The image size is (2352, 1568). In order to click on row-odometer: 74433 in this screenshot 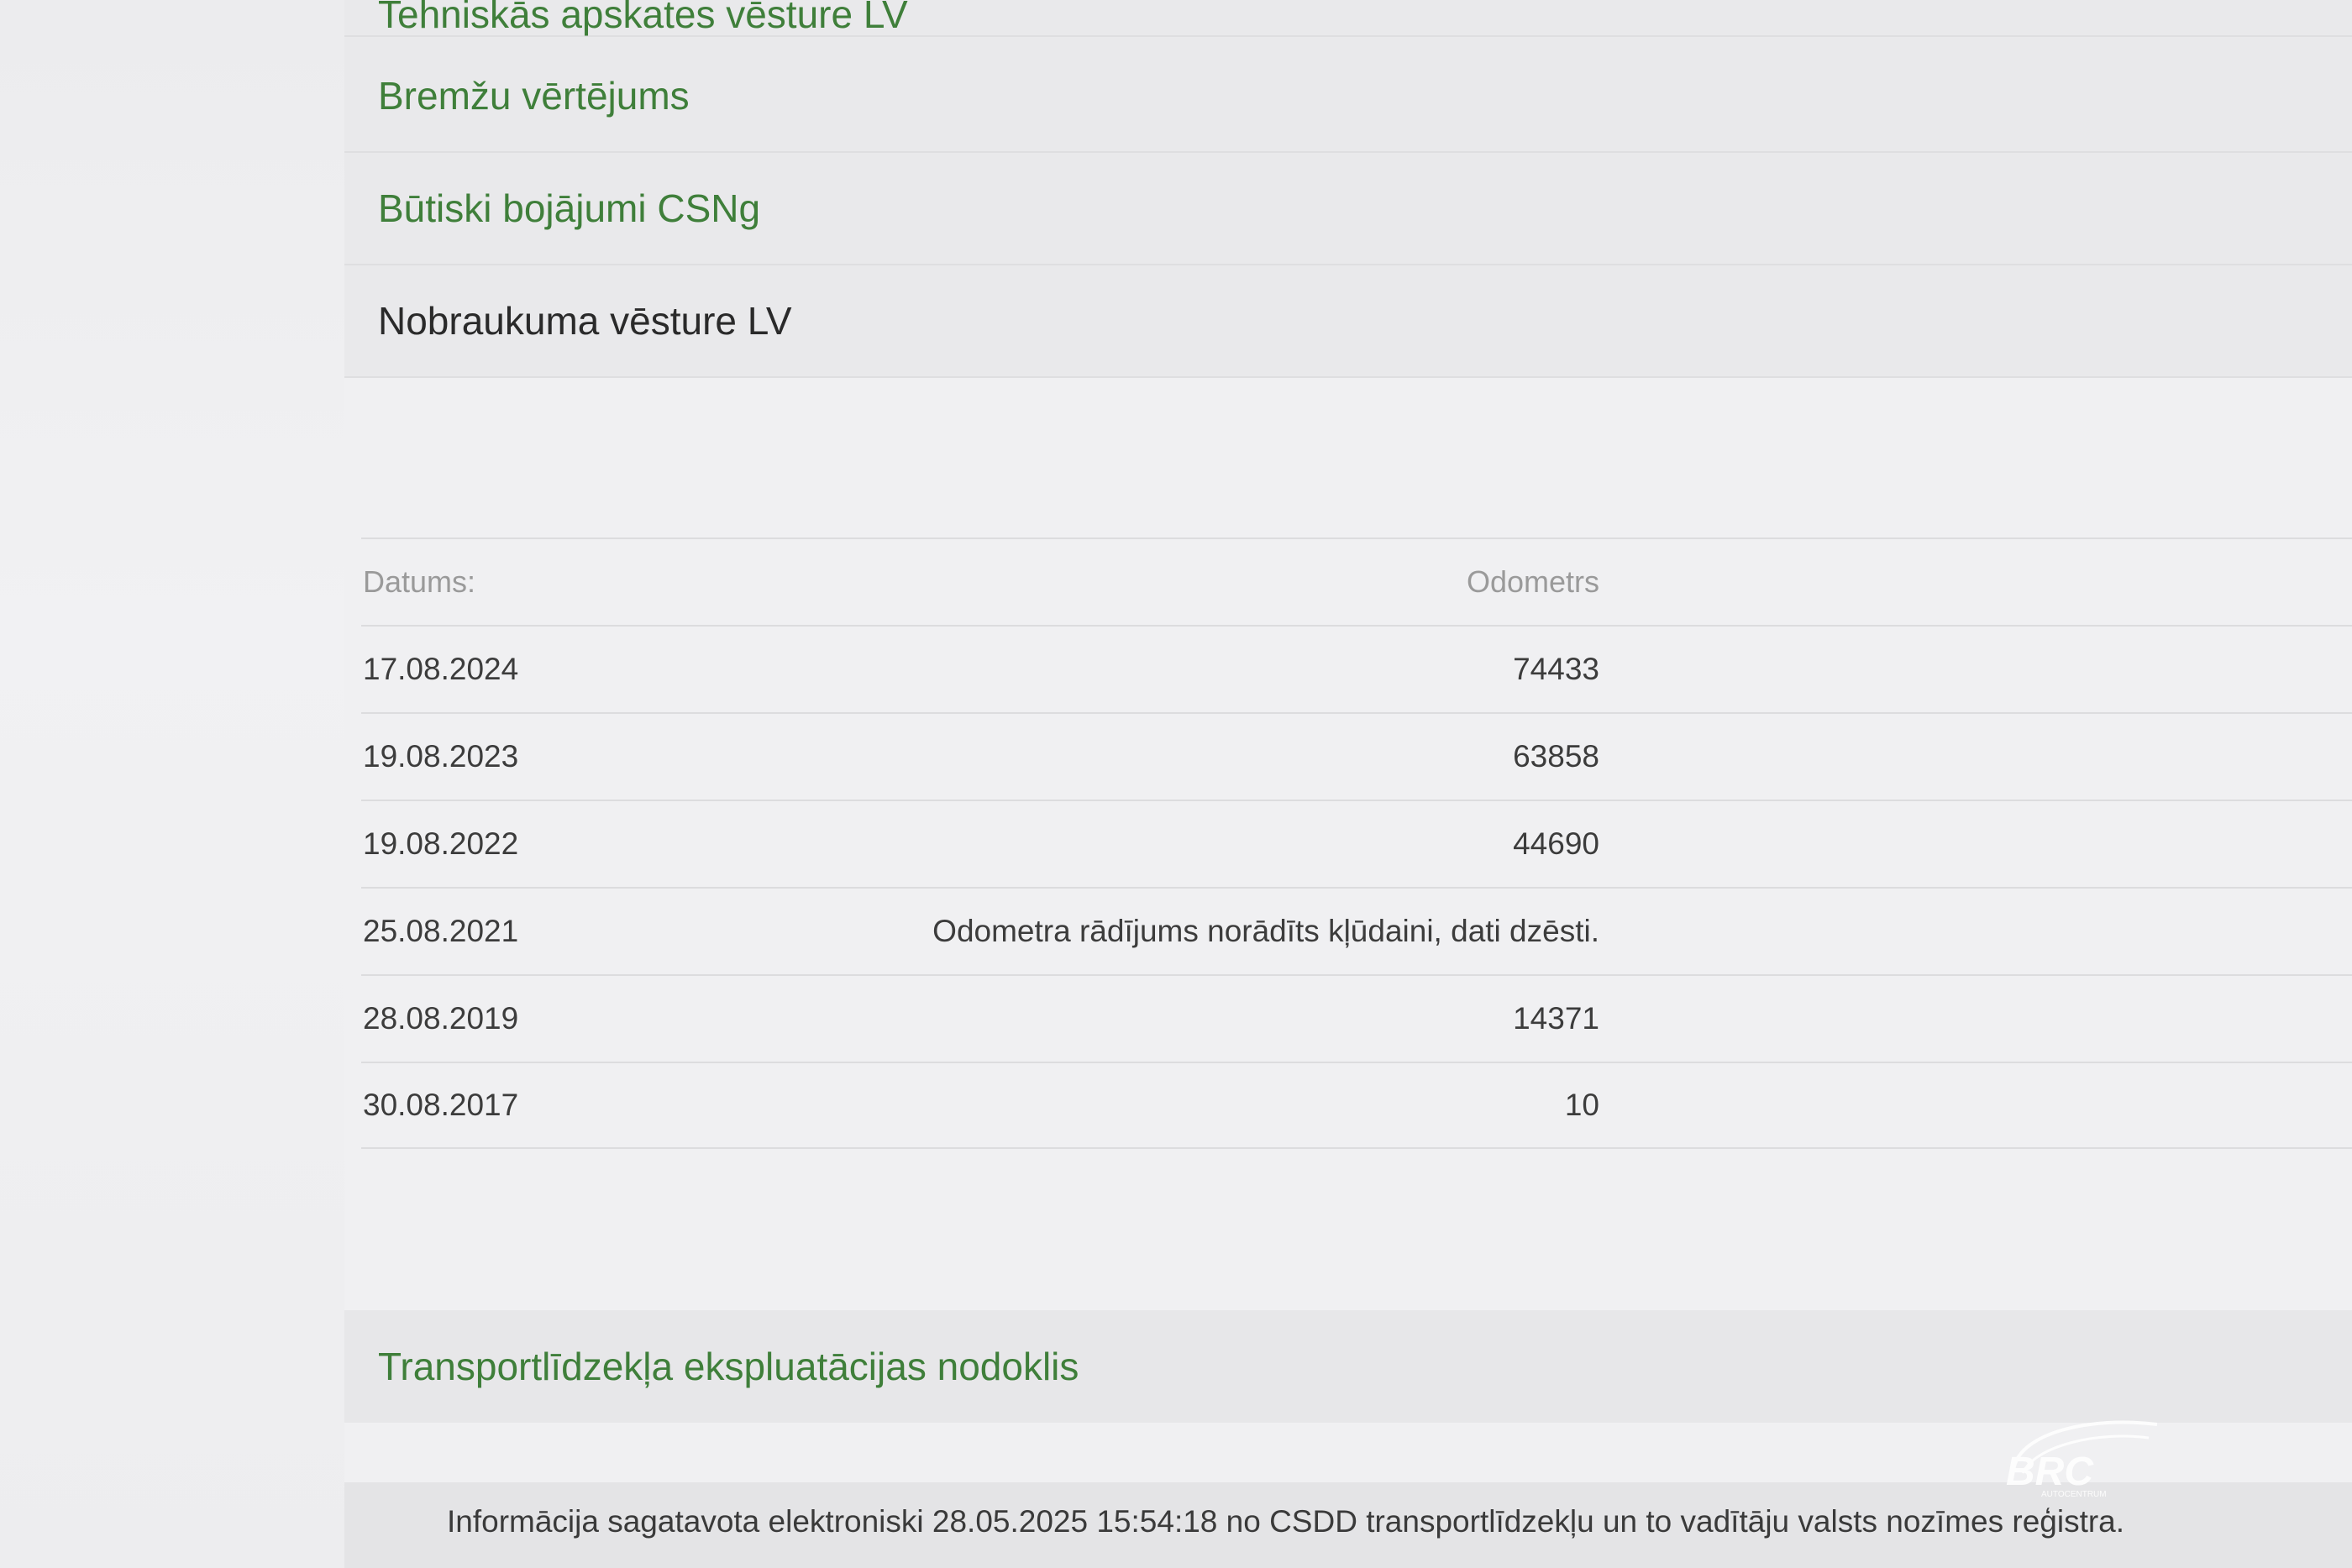, I will do `click(1556, 669)`.